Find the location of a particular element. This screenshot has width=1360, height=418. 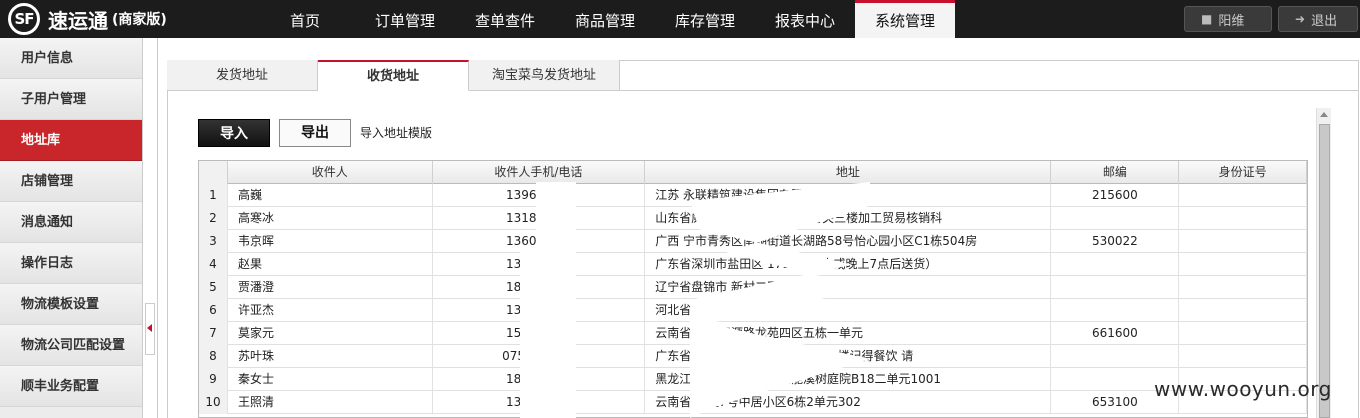

redaction-mark is located at coordinates (540, 334).